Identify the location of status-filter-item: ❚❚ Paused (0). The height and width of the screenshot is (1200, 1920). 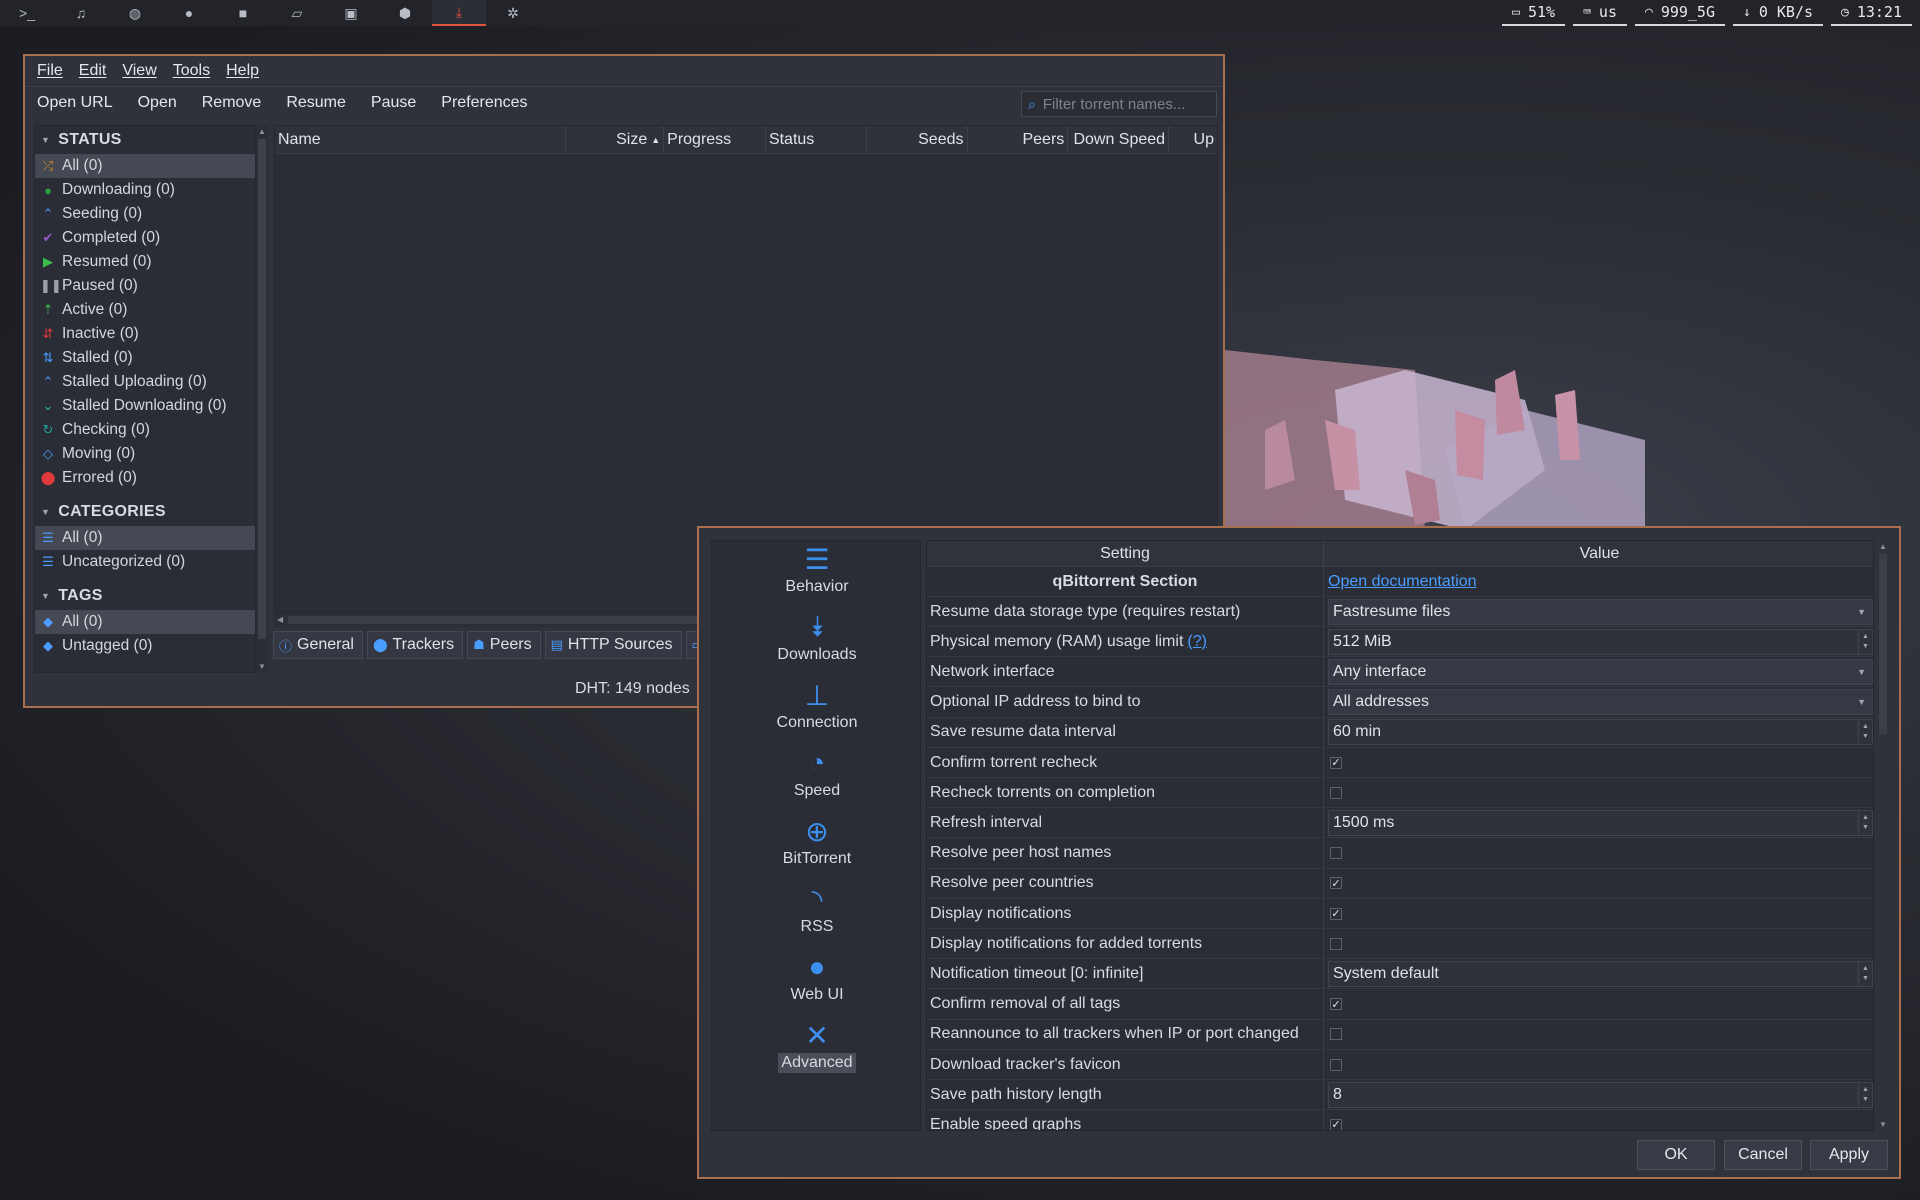
(145, 286).